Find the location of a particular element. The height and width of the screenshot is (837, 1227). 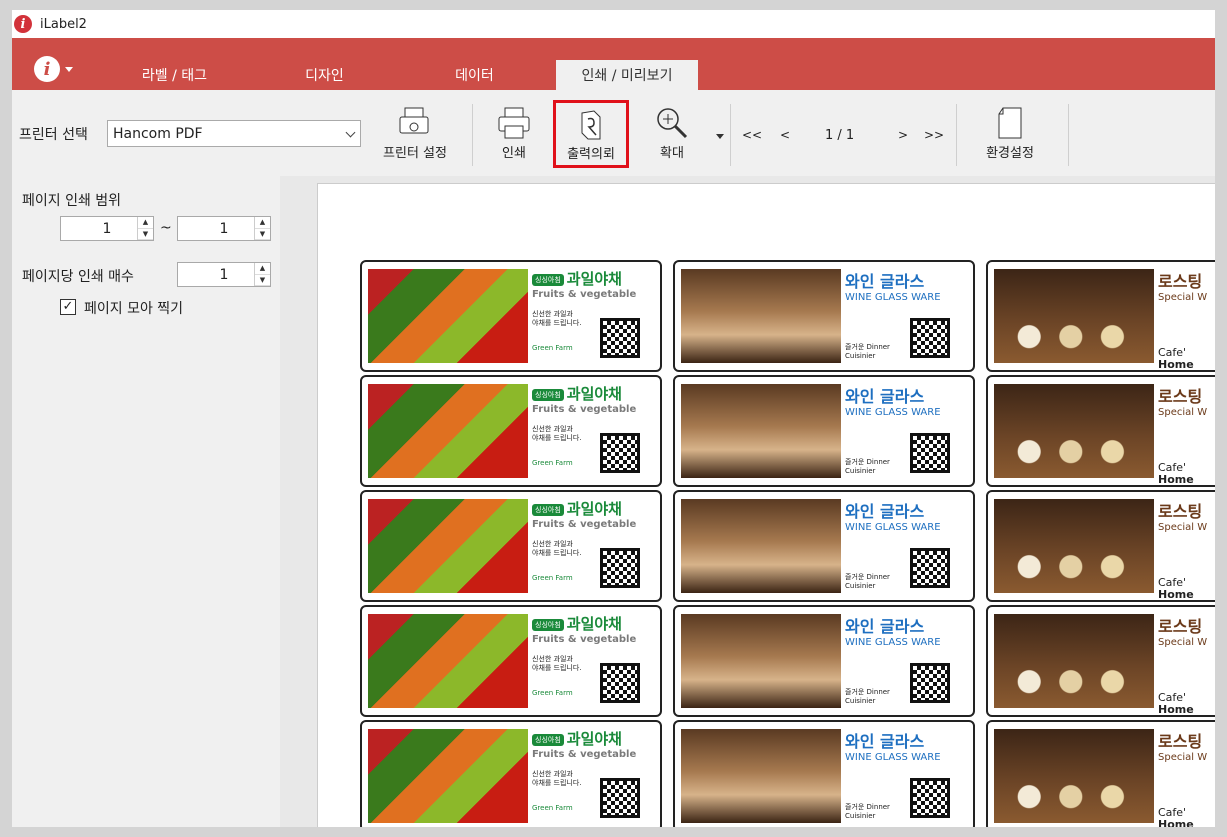

printer-setup-button: 프린터 설정 is located at coordinates (415, 135).